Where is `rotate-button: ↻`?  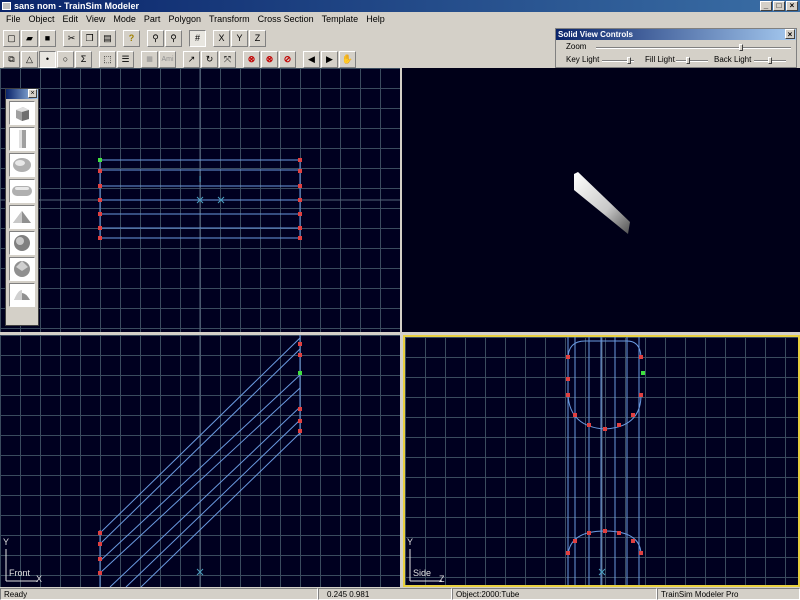 rotate-button: ↻ is located at coordinates (209, 59).